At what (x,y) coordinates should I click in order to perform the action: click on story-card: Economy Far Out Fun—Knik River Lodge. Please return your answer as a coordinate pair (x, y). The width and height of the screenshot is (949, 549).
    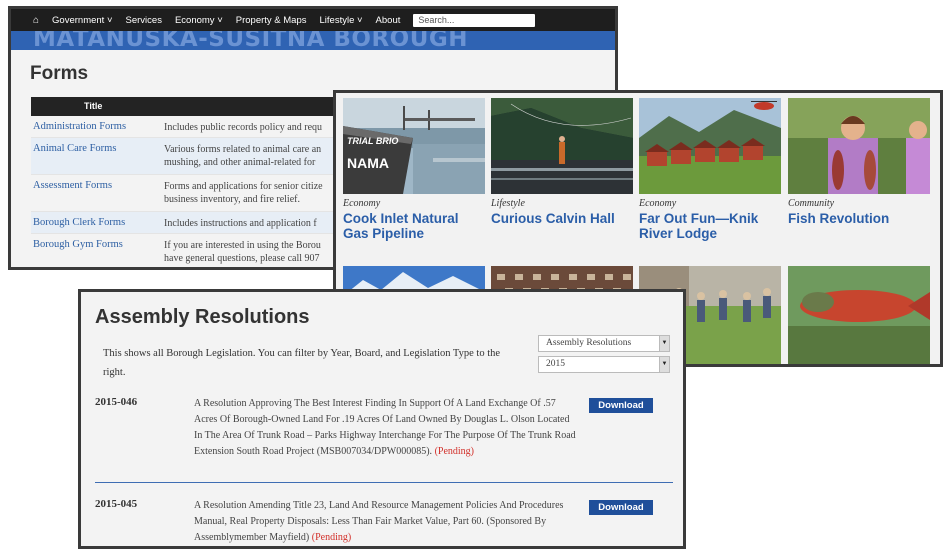
    Looking at the image, I should click on (710, 169).